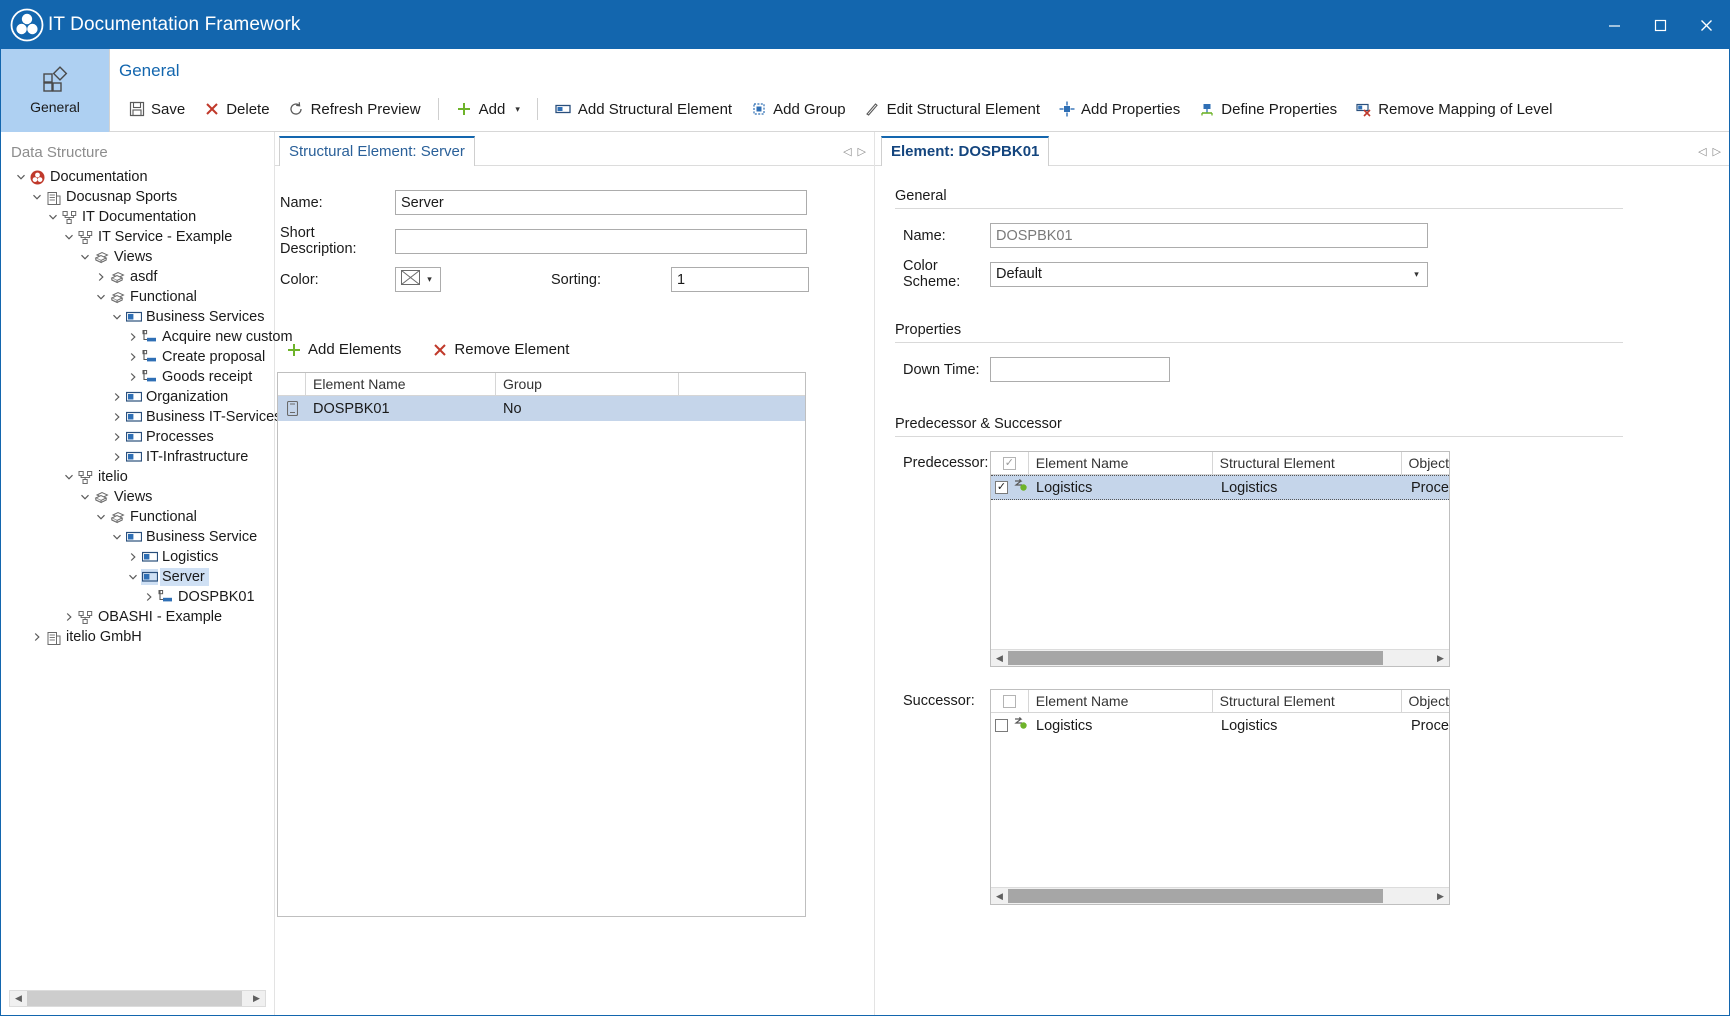 The width and height of the screenshot is (1730, 1016). I want to click on predecessor-horizontal-scrollbar: ◀ ▶, so click(1220, 657).